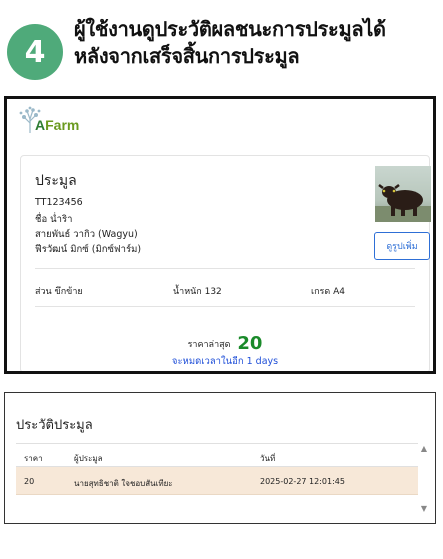 This screenshot has height=559, width=443. What do you see at coordinates (88, 458) in the screenshot?
I see `column-header-bidder: ผู้ประมูล` at bounding box center [88, 458].